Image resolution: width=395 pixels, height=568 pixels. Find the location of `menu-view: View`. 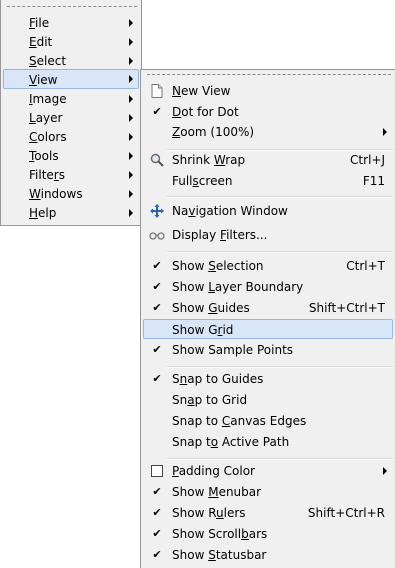

menu-view: View is located at coordinates (71, 79).